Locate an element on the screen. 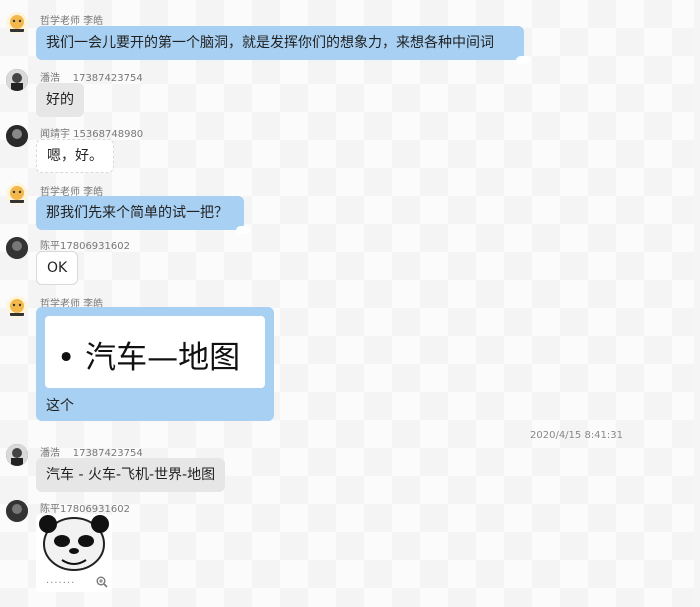 The image size is (700, 607). message-bubble: OK is located at coordinates (57, 268).